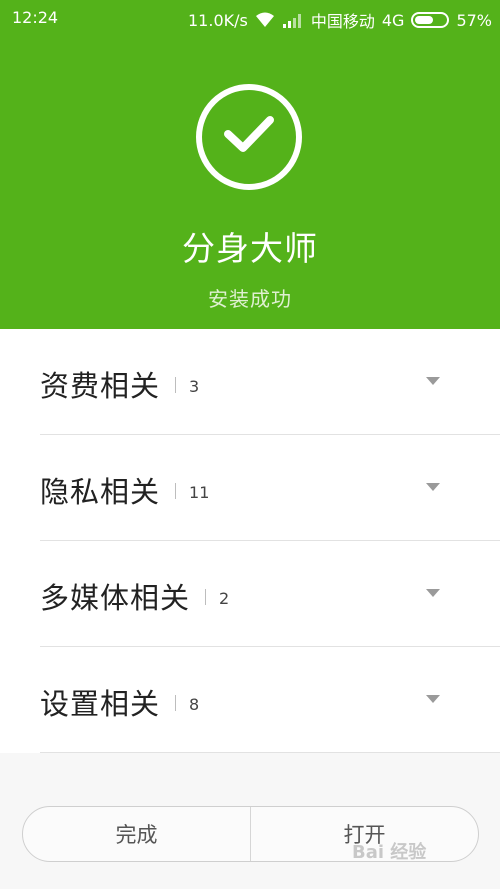 This screenshot has width=500, height=889. Describe the element at coordinates (249, 137) in the screenshot. I see `check-circle-icon` at that location.